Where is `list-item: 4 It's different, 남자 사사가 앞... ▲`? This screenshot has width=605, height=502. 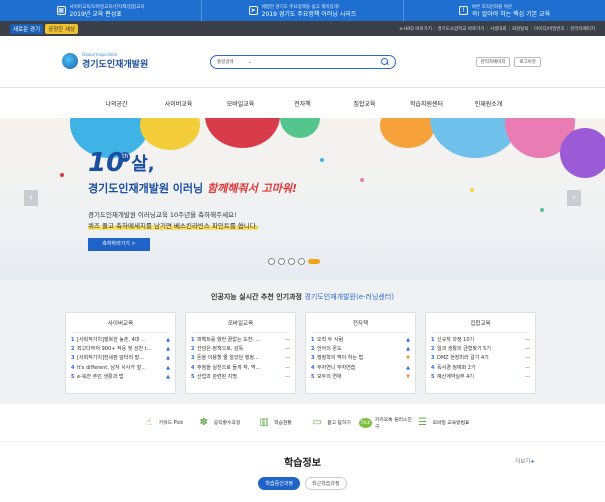 list-item: 4 It's different, 남자 사사가 앞... ▲ is located at coordinates (120, 368).